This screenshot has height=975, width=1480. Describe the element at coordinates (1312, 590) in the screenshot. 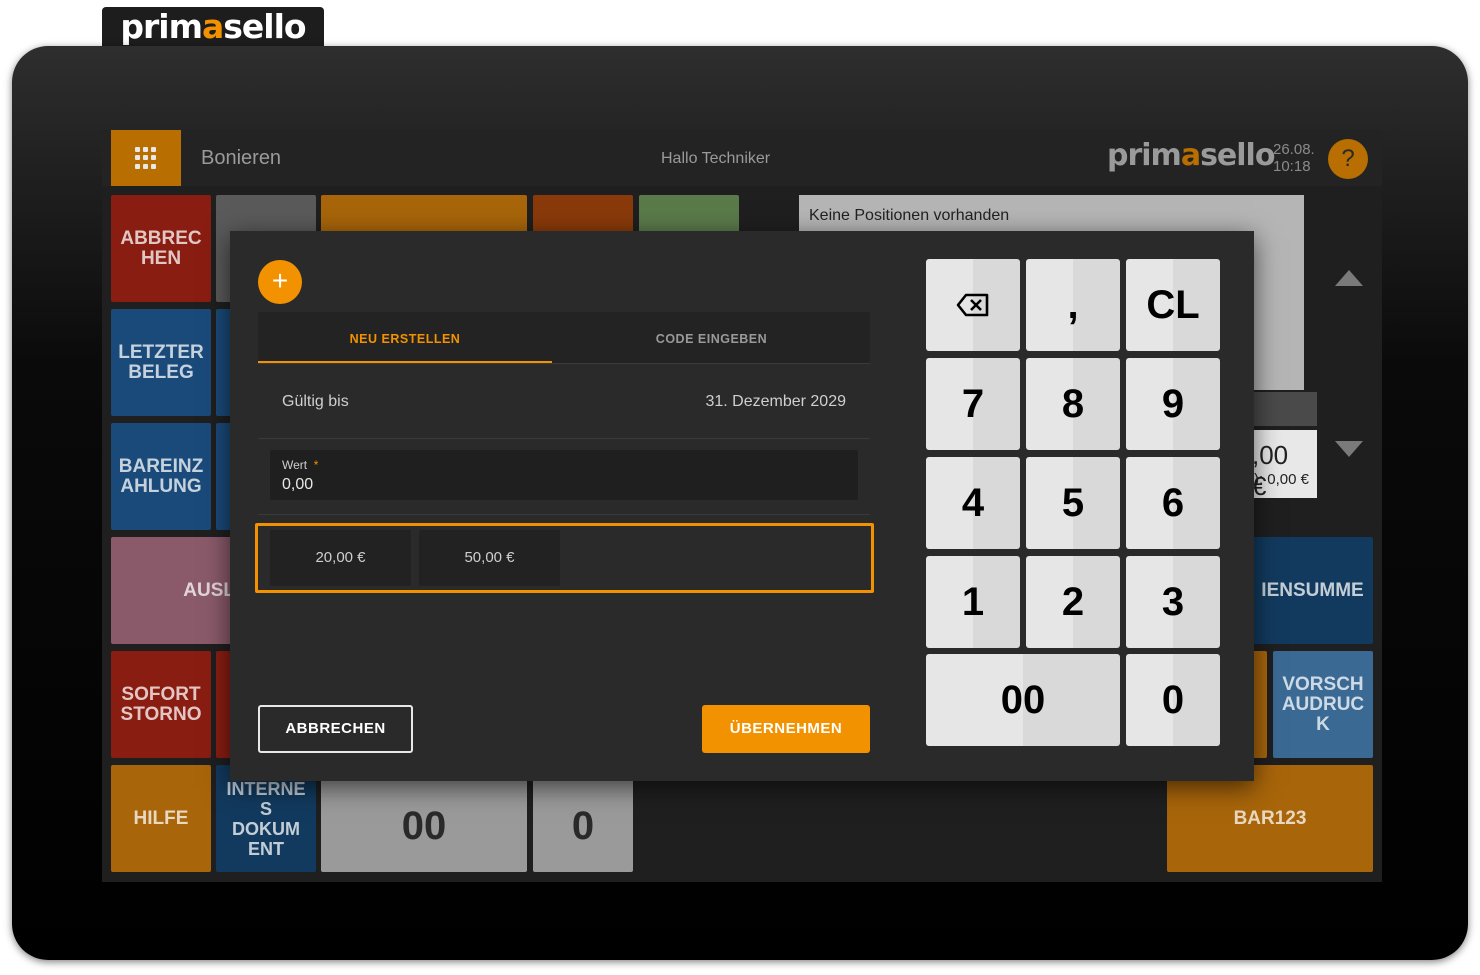

I see `subtotal-tile: IENSUMME` at that location.